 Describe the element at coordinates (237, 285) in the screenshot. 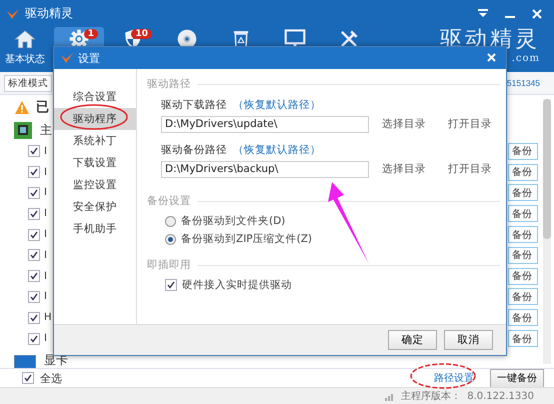

I see `option-label: 硬件接入实时提供驱动` at that location.